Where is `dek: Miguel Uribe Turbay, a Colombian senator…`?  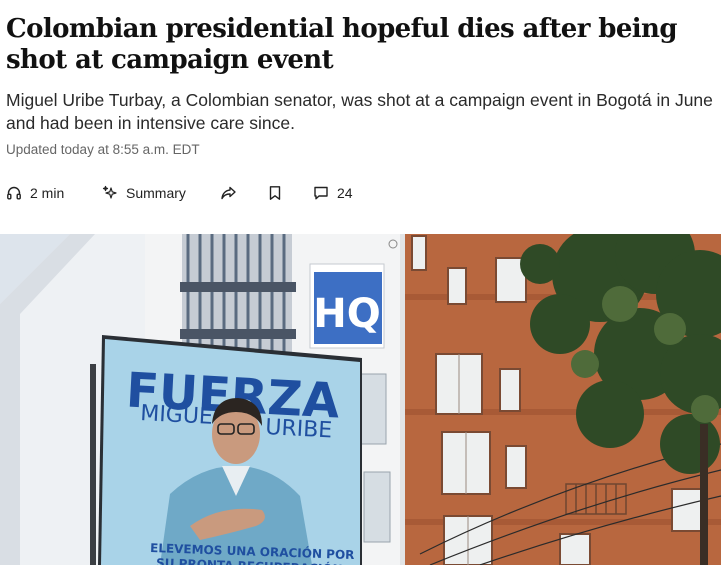 dek: Miguel Uribe Turbay, a Colombian senator… is located at coordinates (359, 111).